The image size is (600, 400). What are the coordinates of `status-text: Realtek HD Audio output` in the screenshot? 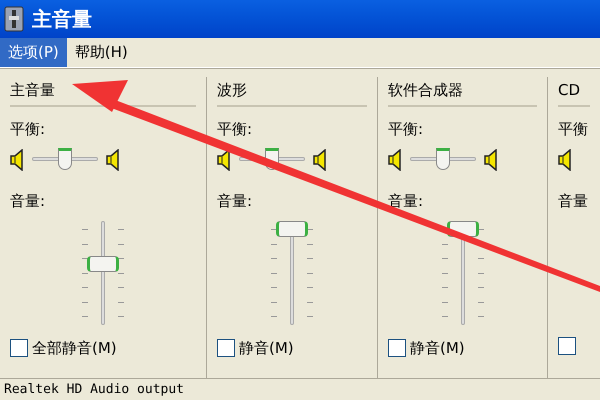 It's located at (94, 389).